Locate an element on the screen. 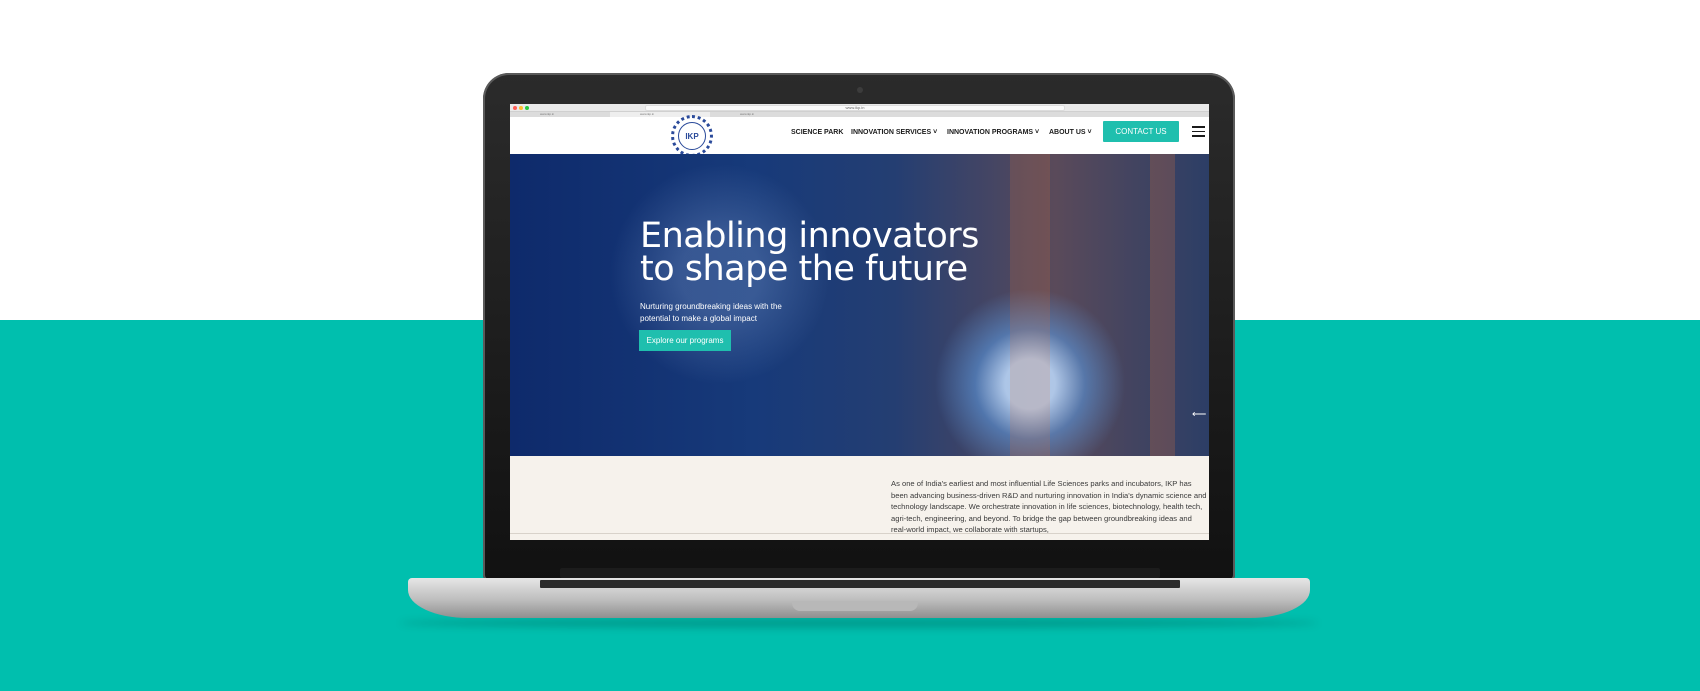  camera-icon is located at coordinates (860, 90).